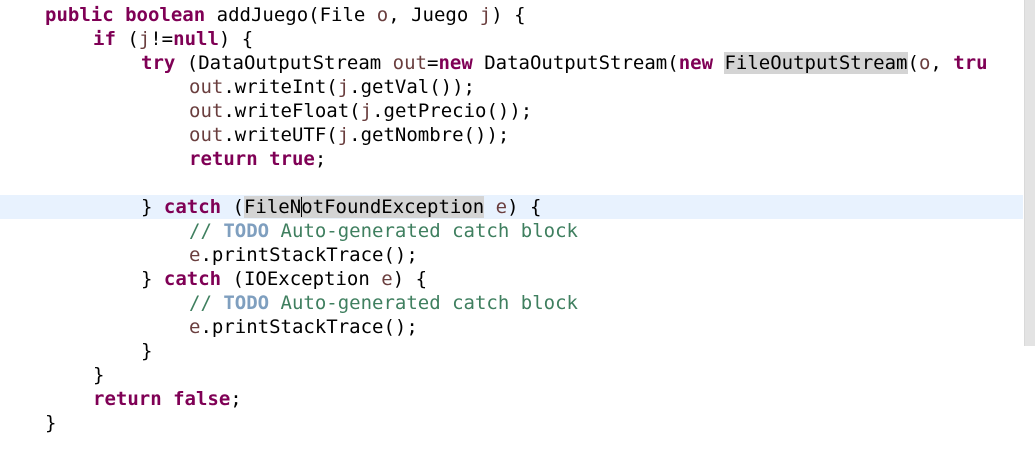 This screenshot has height=451, width=1035. Describe the element at coordinates (292, 111) in the screenshot. I see `code-text: .writeFloat(` at that location.